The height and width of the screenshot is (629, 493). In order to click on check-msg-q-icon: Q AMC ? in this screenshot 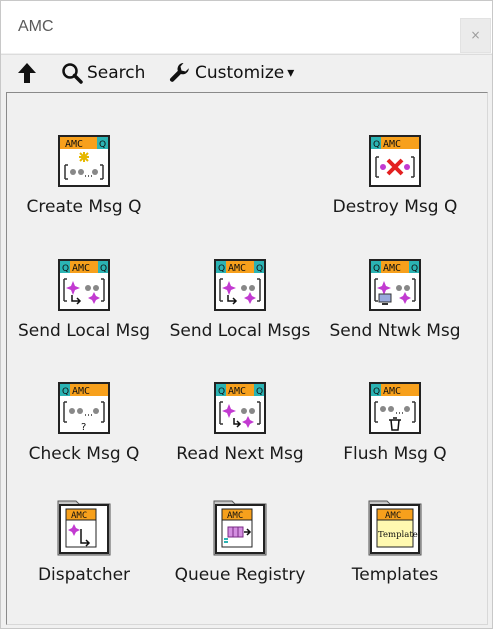, I will do `click(84, 408)`.